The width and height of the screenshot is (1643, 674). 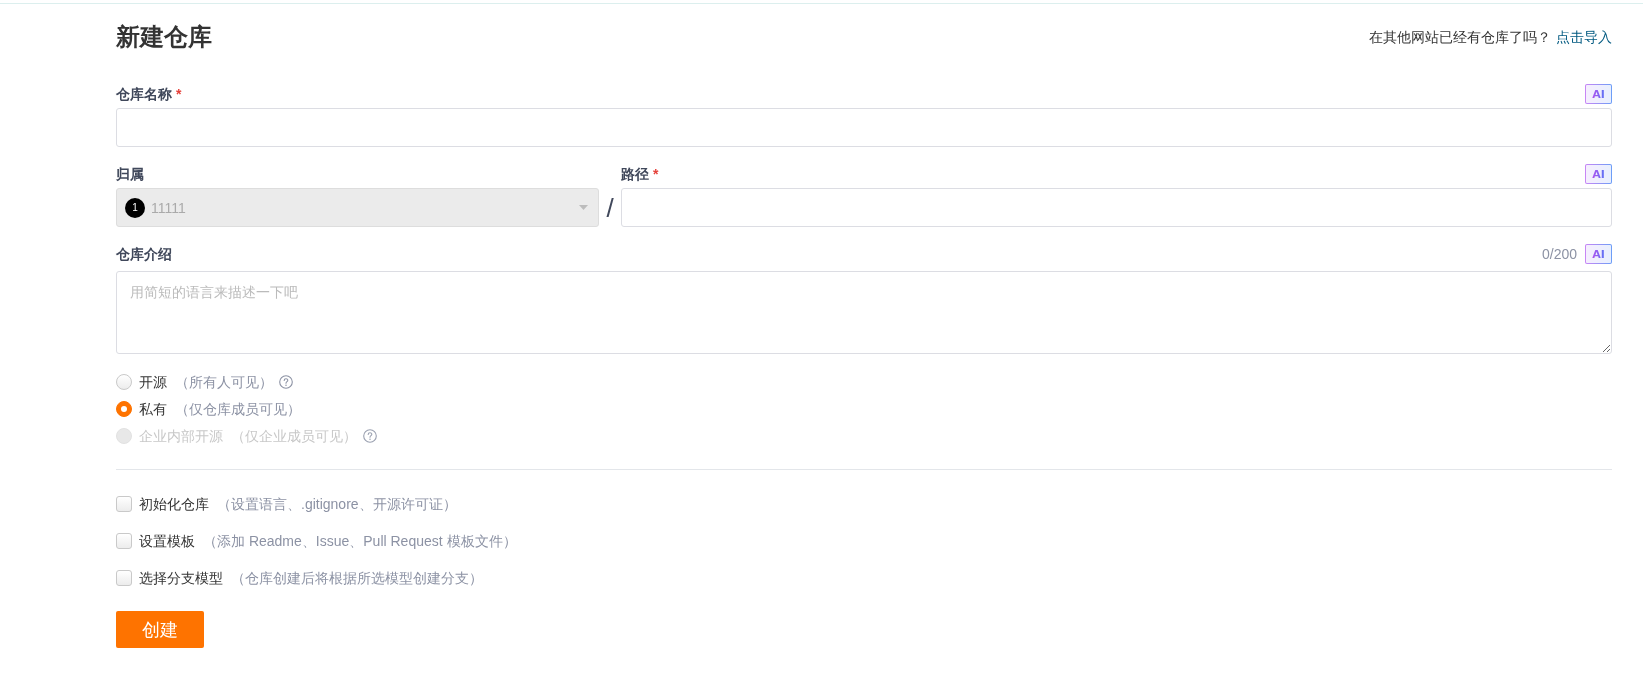 What do you see at coordinates (635, 174) in the screenshot?
I see `field-label: 路径` at bounding box center [635, 174].